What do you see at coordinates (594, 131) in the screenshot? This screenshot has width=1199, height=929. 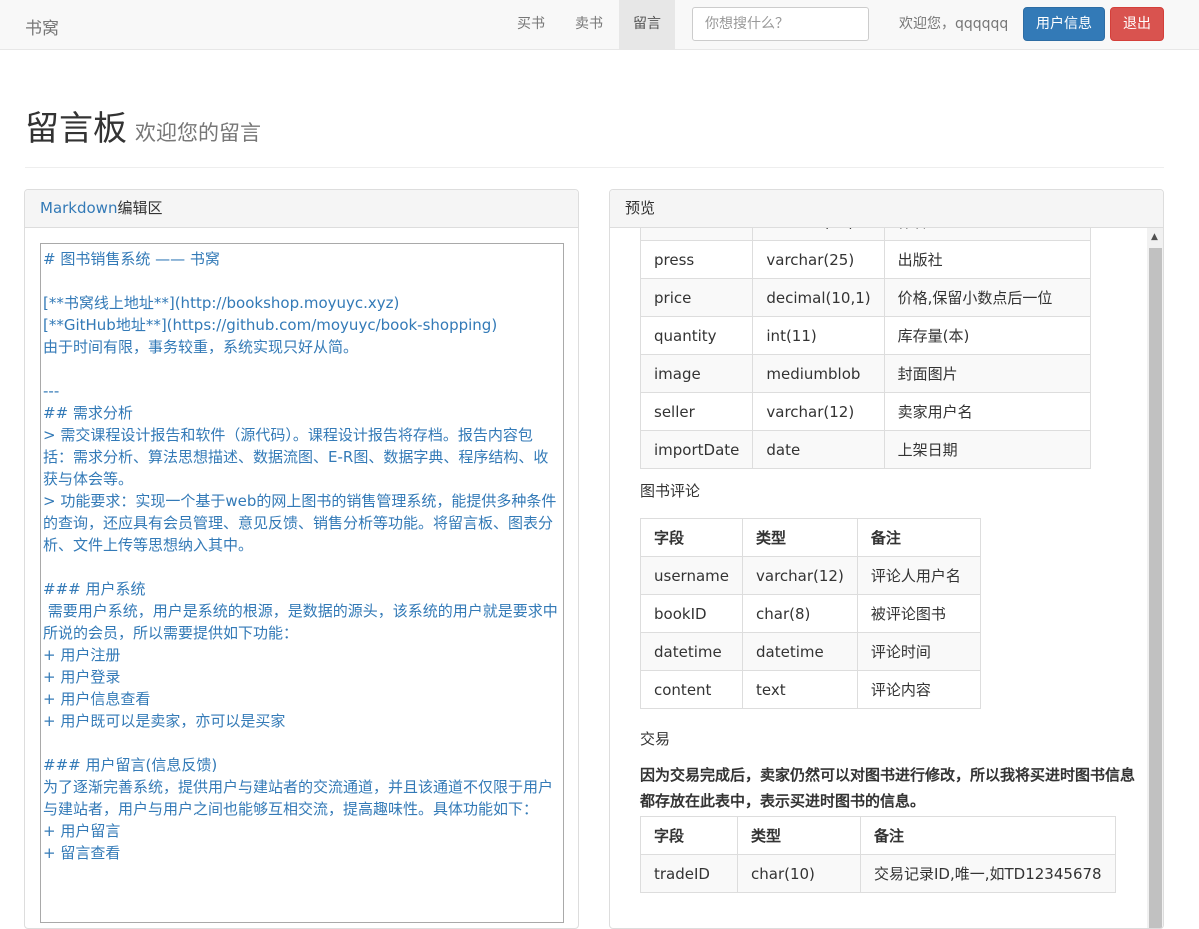 I see `page-title: 留言板 欢迎您的留言` at bounding box center [594, 131].